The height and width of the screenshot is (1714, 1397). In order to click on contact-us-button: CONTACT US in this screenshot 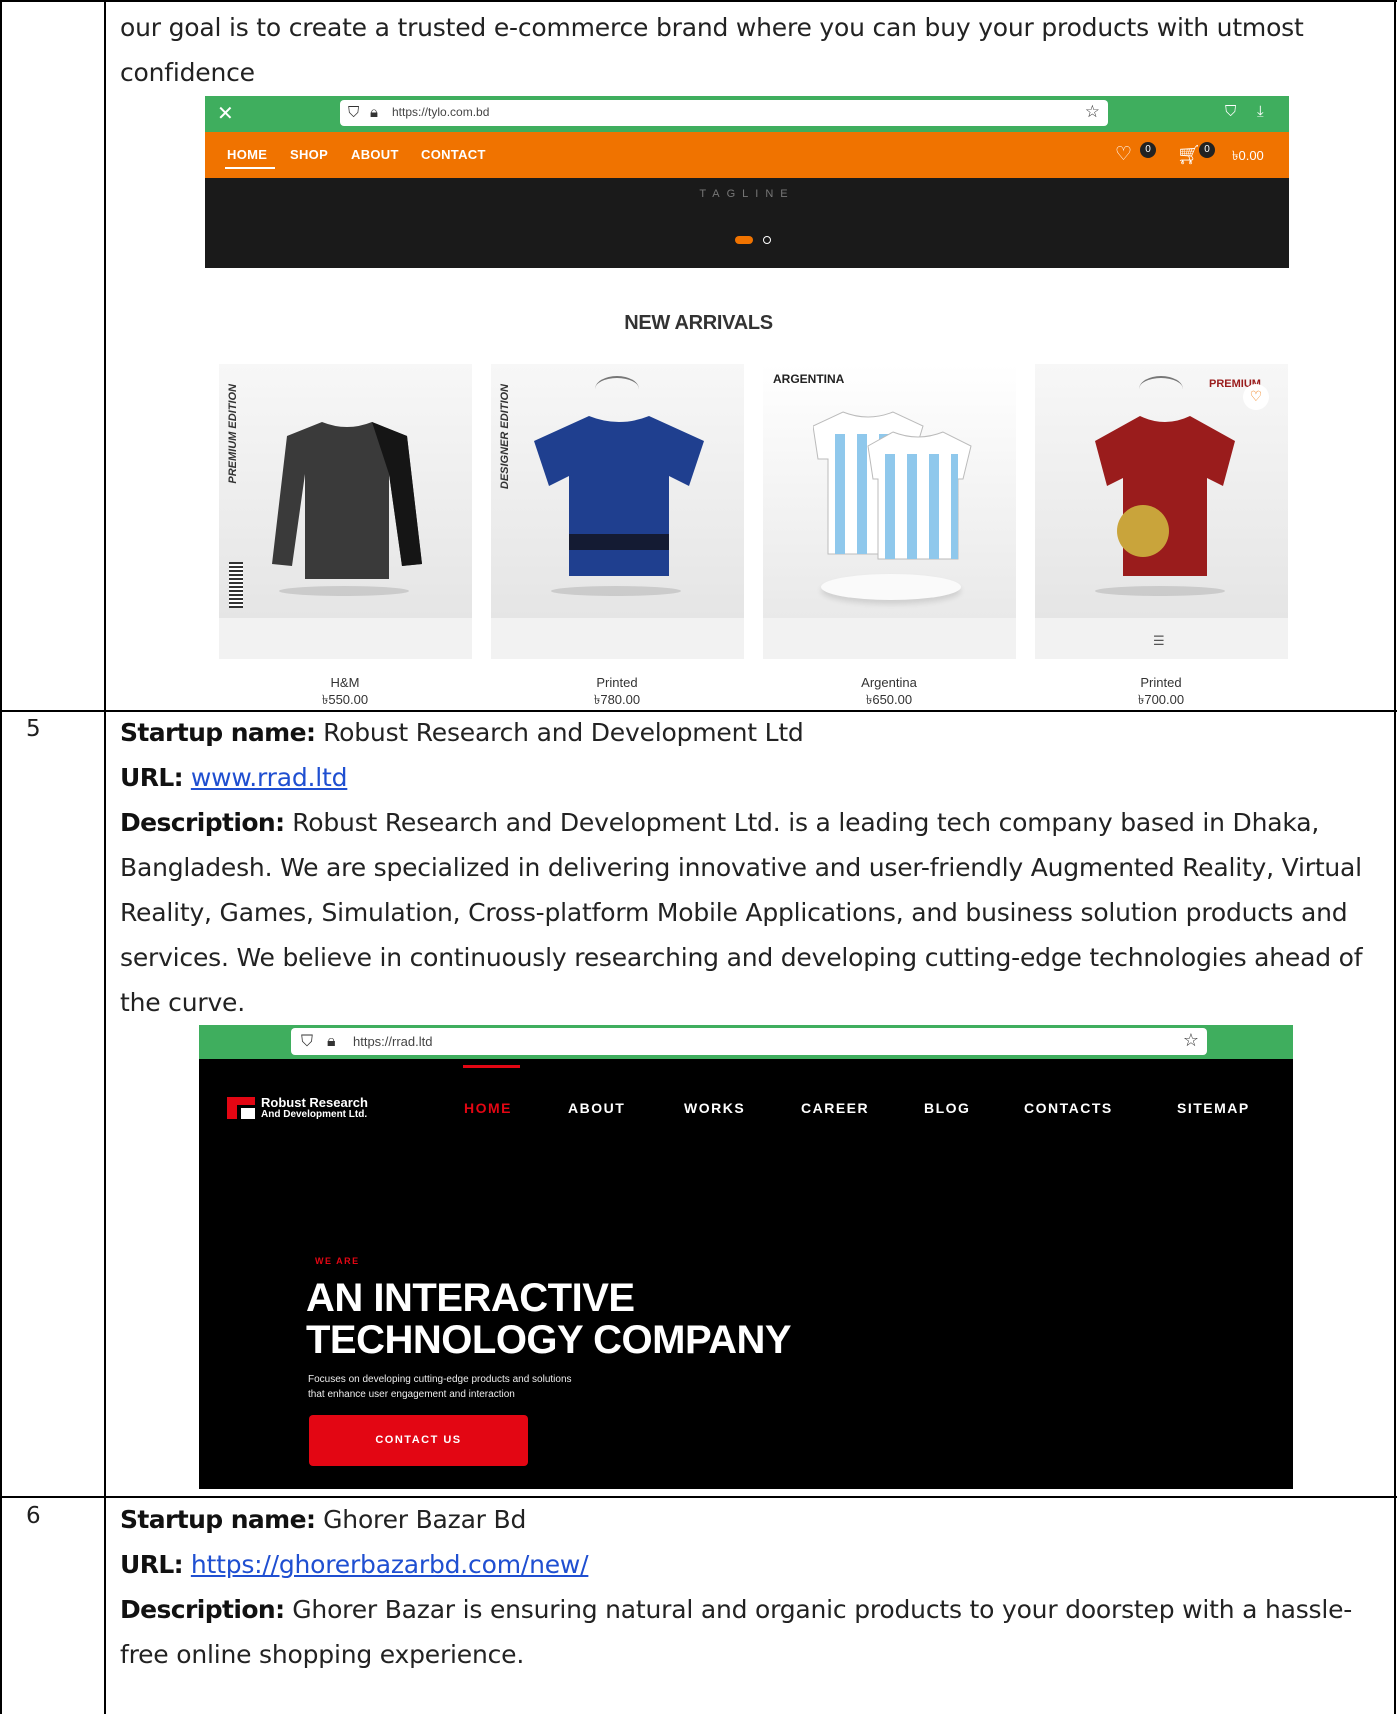, I will do `click(418, 1440)`.